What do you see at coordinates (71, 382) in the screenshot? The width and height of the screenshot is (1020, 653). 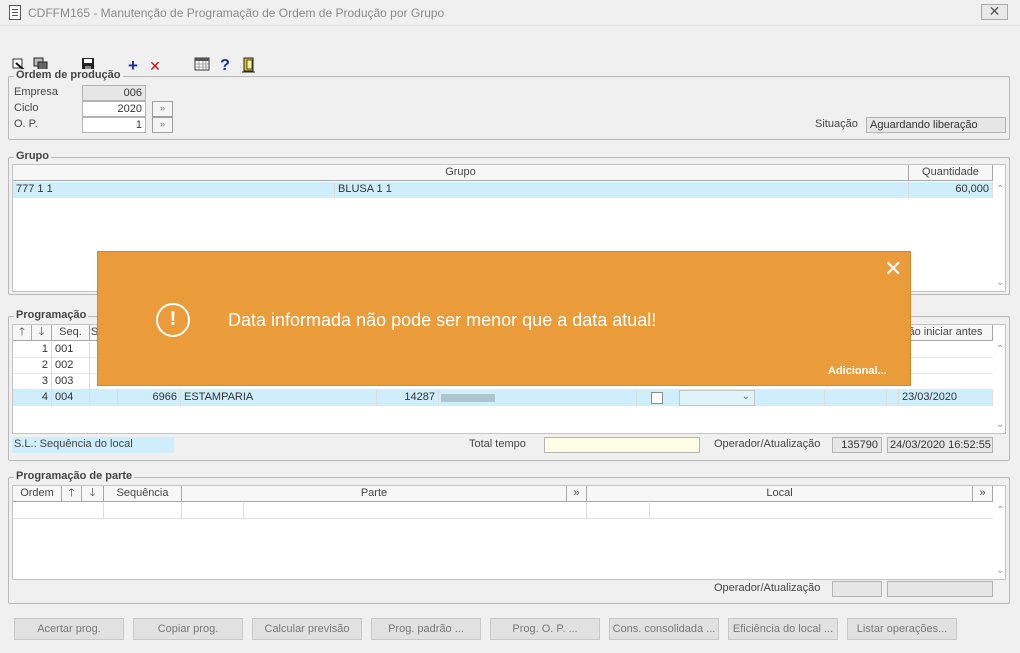 I see `seq-cell: 003` at bounding box center [71, 382].